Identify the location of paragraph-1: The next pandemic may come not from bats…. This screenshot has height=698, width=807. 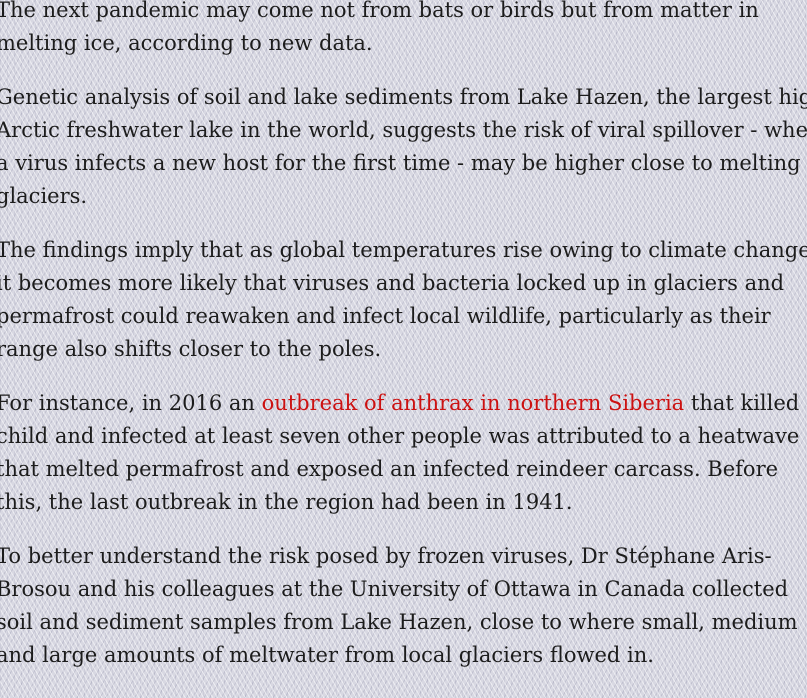
(403, 30).